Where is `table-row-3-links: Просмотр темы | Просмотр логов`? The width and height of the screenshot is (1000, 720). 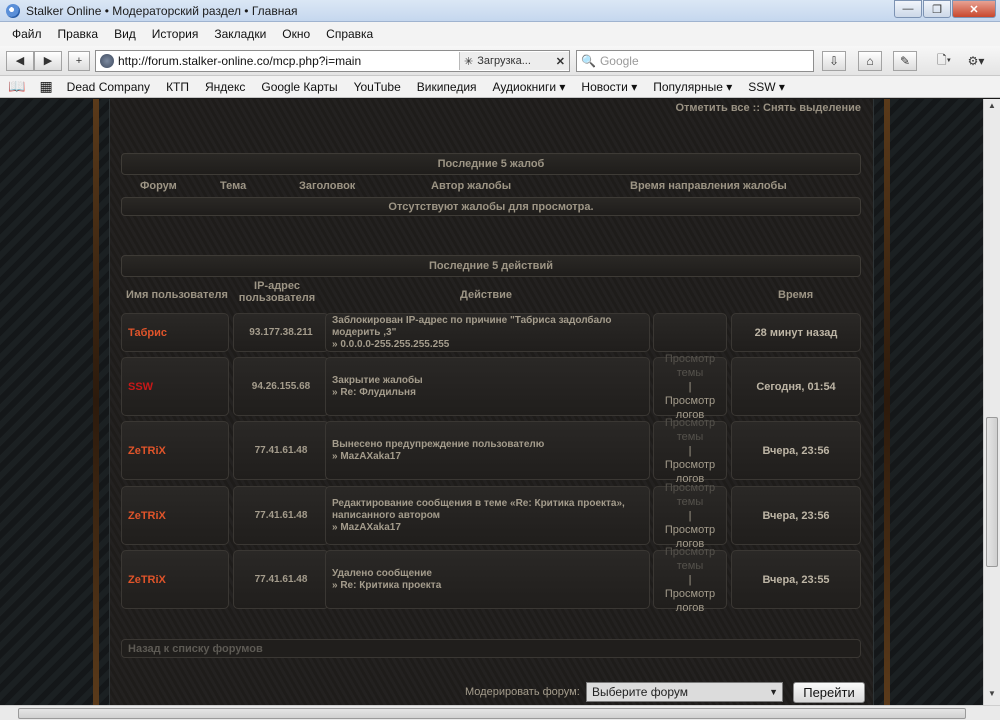
table-row-3-links: Просмотр темы | Просмотр логов is located at coordinates (690, 451).